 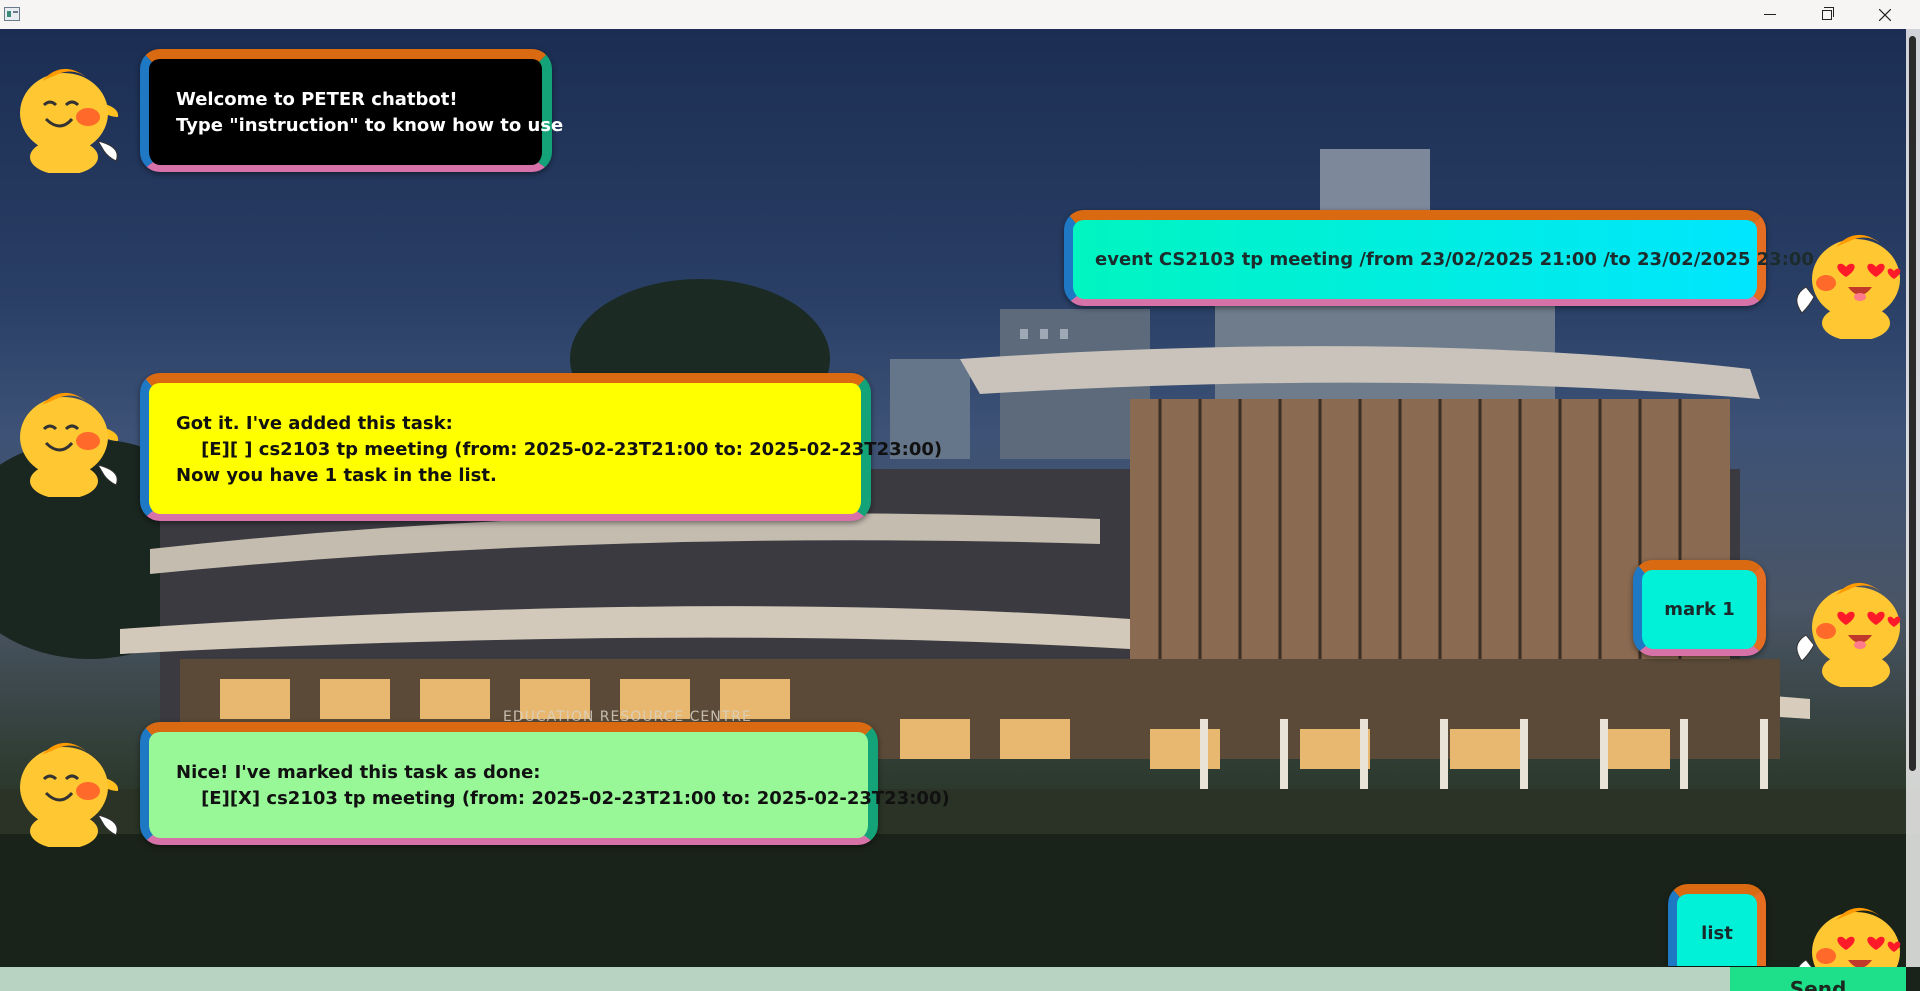 I want to click on minimize-button, so click(x=1770, y=14).